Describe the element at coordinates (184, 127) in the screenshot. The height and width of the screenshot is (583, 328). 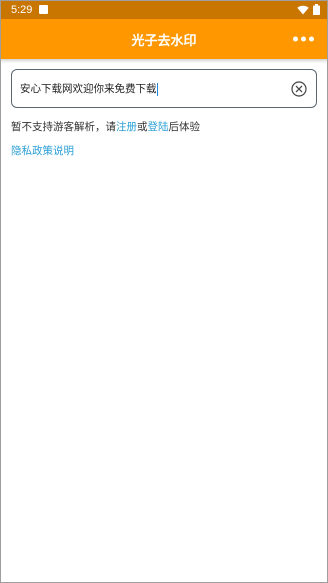
I see `notice-suffix: 后体验` at that location.